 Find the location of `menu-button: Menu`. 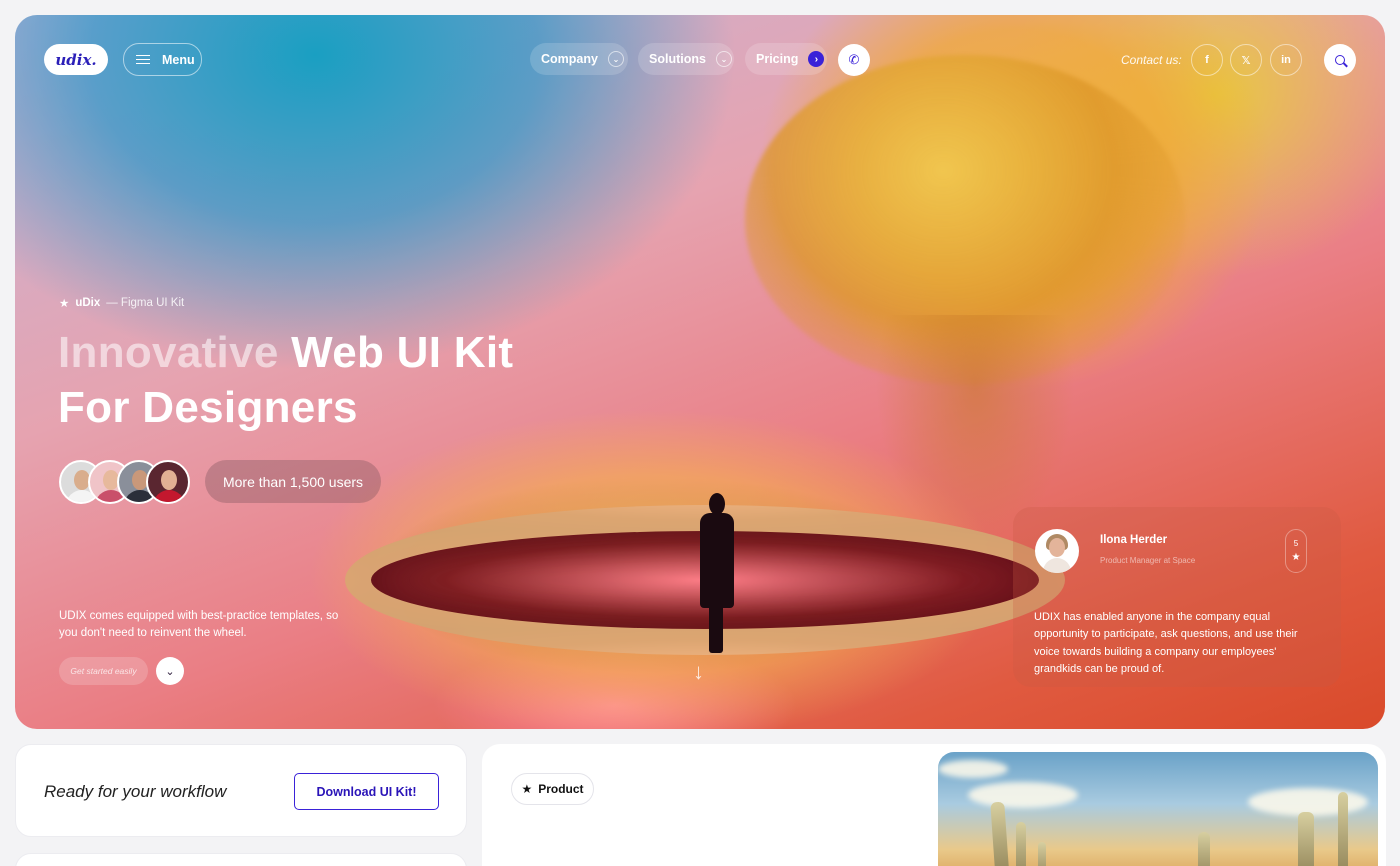

menu-button: Menu is located at coordinates (162, 59).